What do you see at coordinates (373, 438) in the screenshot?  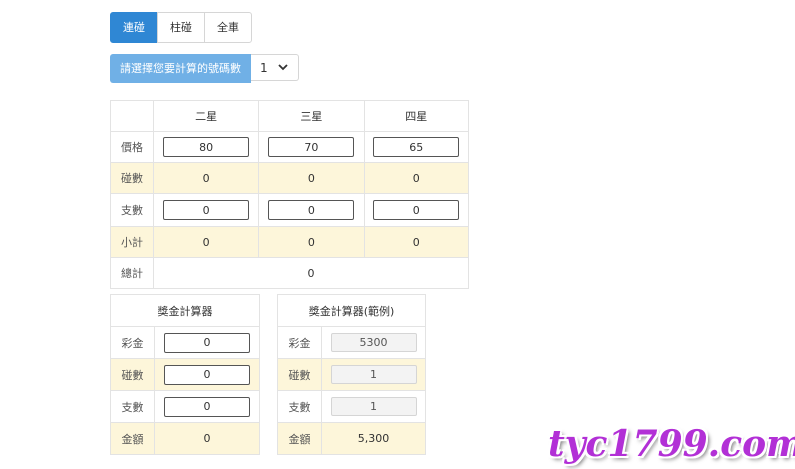 I see `prize-example-amount-value: 5,300` at bounding box center [373, 438].